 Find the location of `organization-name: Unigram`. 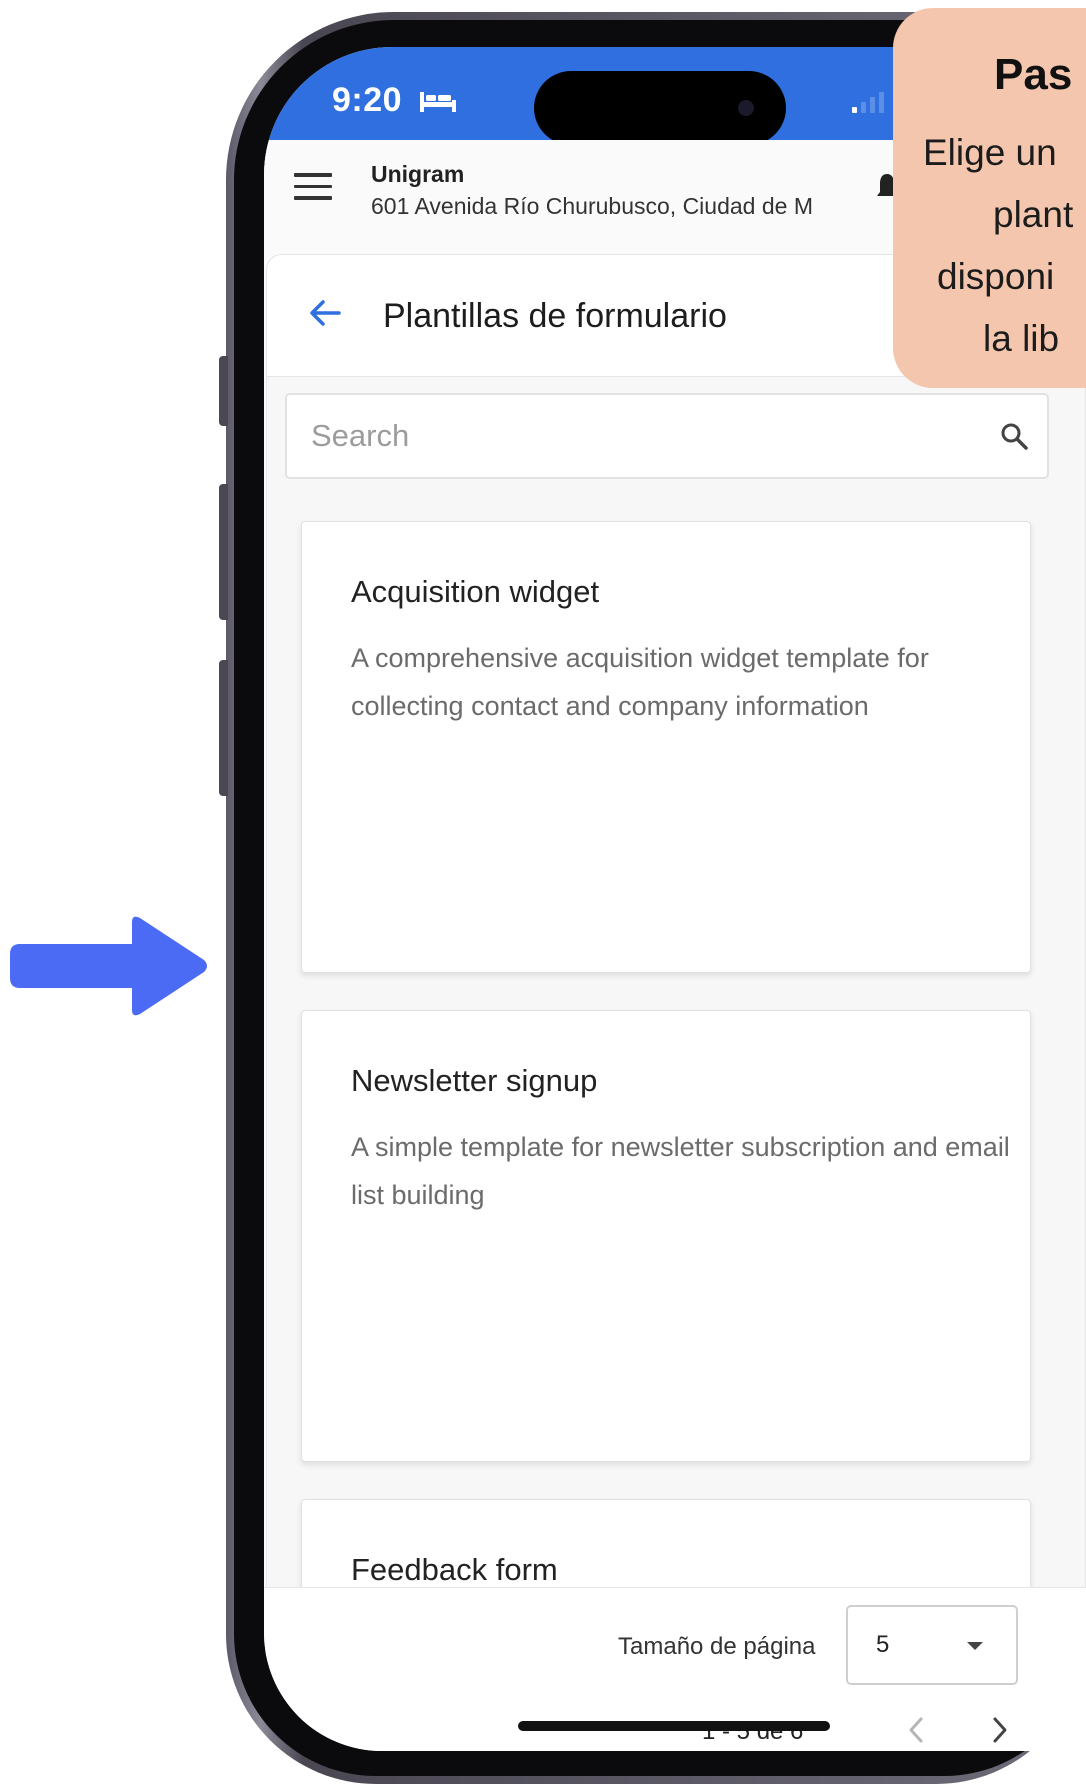

organization-name: Unigram is located at coordinates (418, 174).